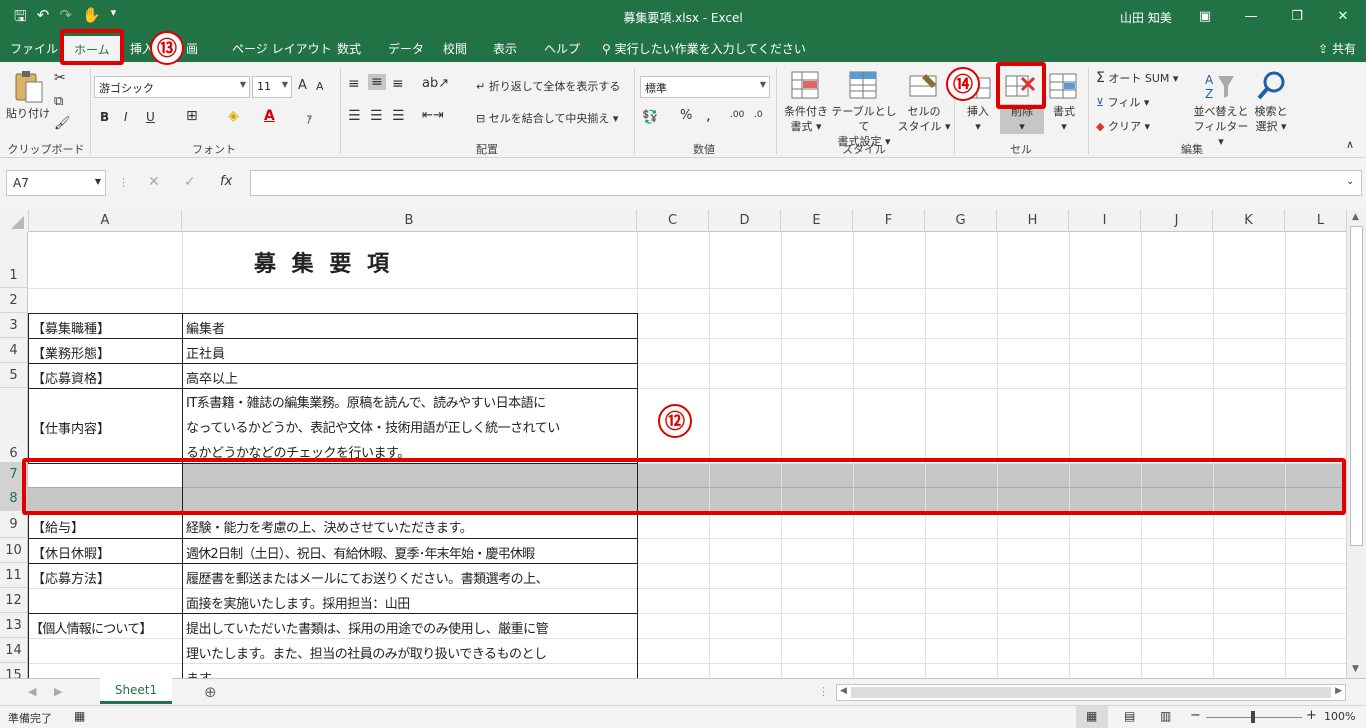 This screenshot has height=728, width=1366. I want to click on normal-view-icon: ▦, so click(1091, 716).